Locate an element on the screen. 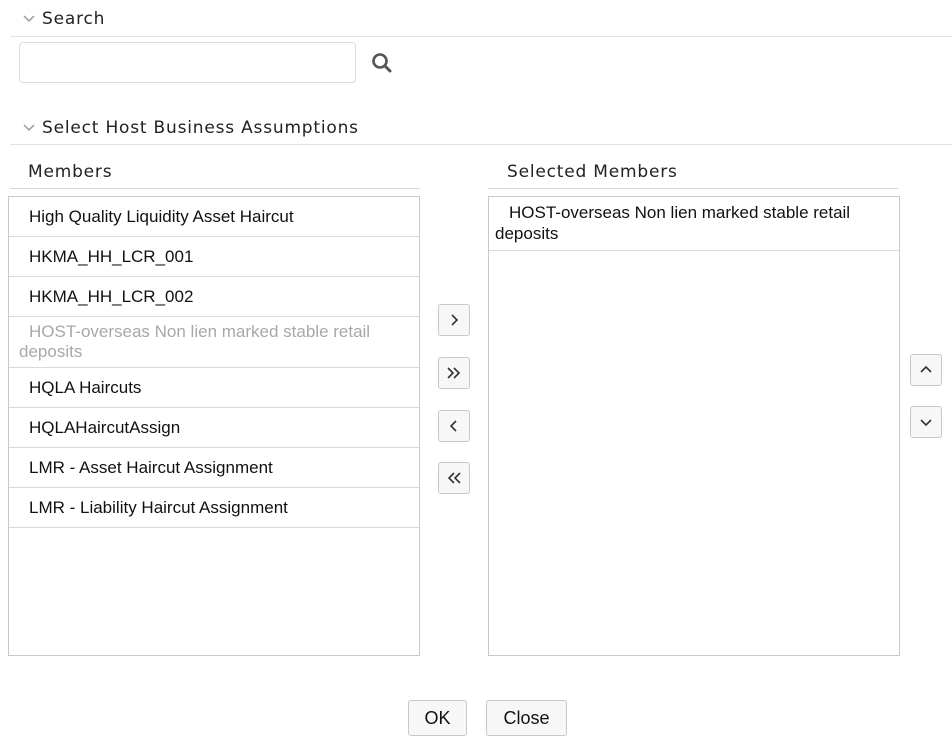 Image resolution: width=952 pixels, height=736 pixels. move-all-left-button is located at coordinates (454, 478).